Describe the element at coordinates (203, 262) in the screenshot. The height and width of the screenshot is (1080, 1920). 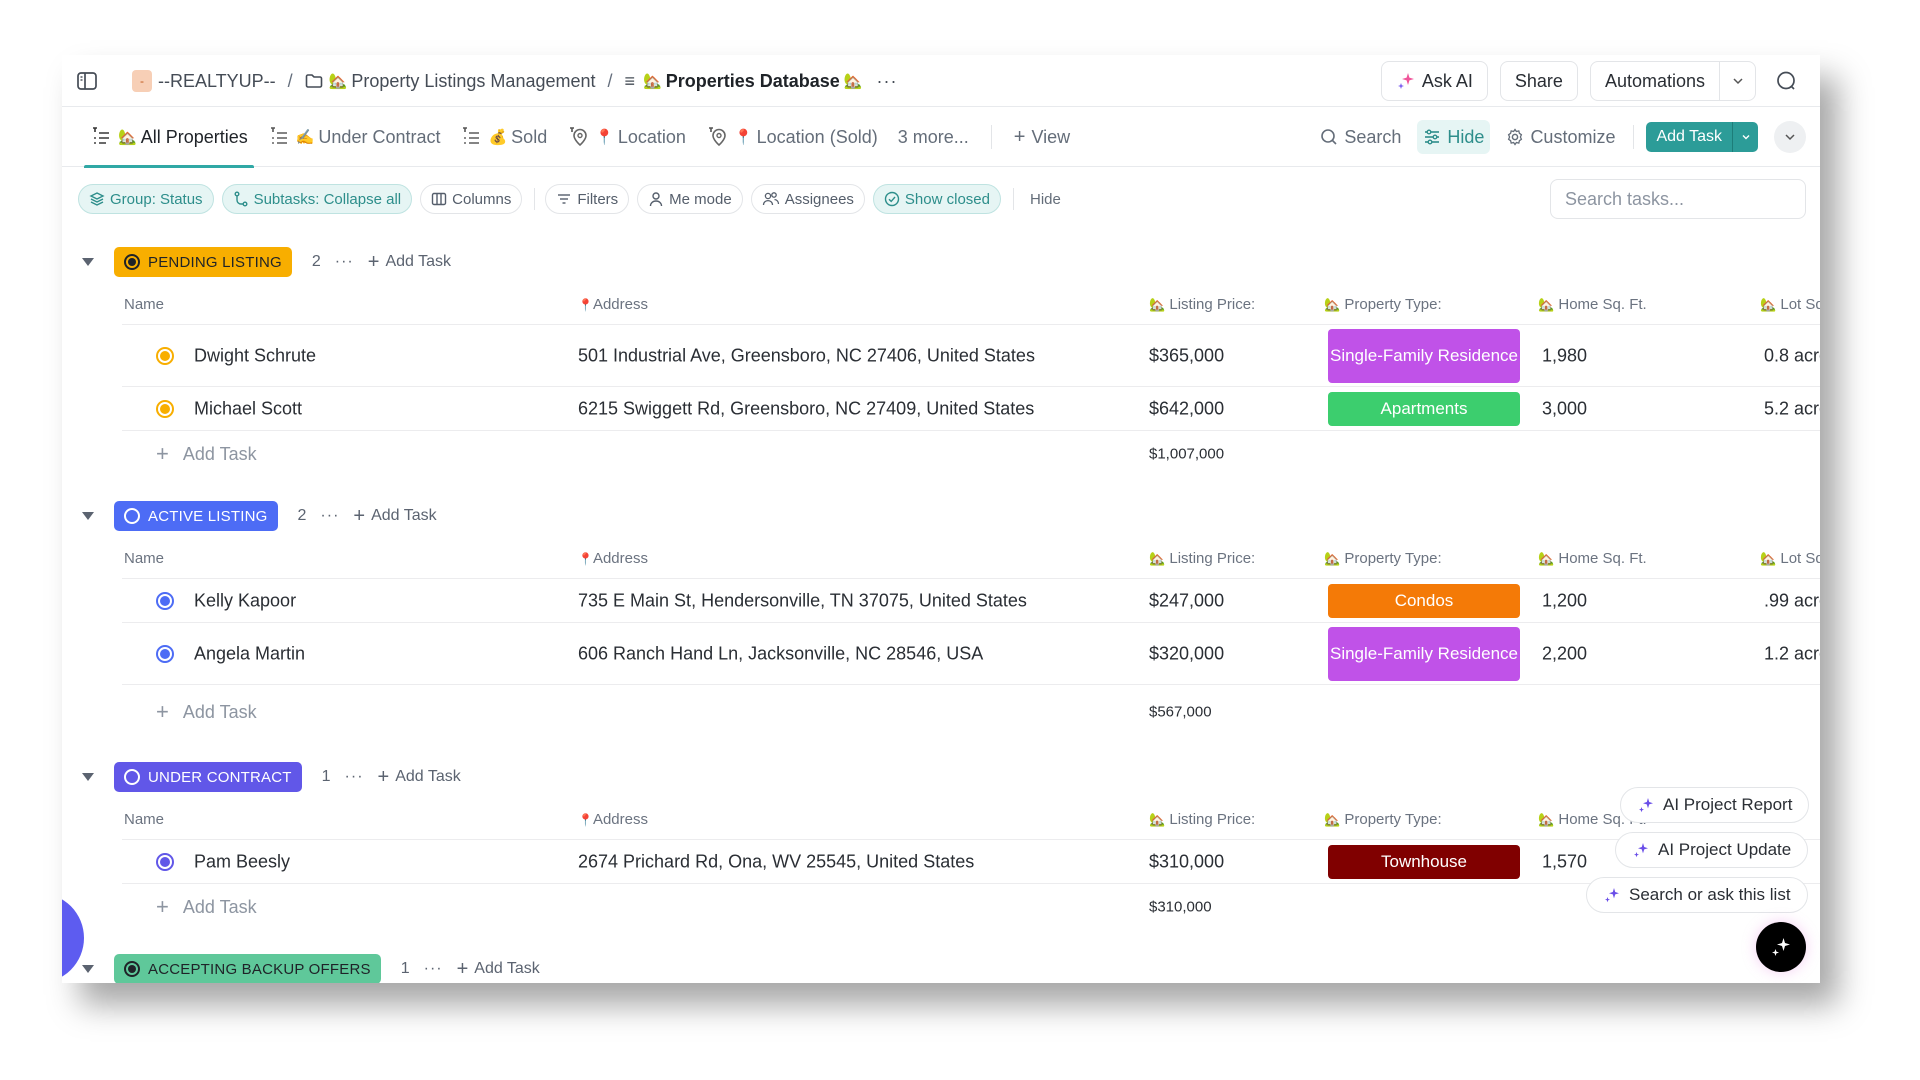
I see `status-badge: PENDING LISTING` at that location.